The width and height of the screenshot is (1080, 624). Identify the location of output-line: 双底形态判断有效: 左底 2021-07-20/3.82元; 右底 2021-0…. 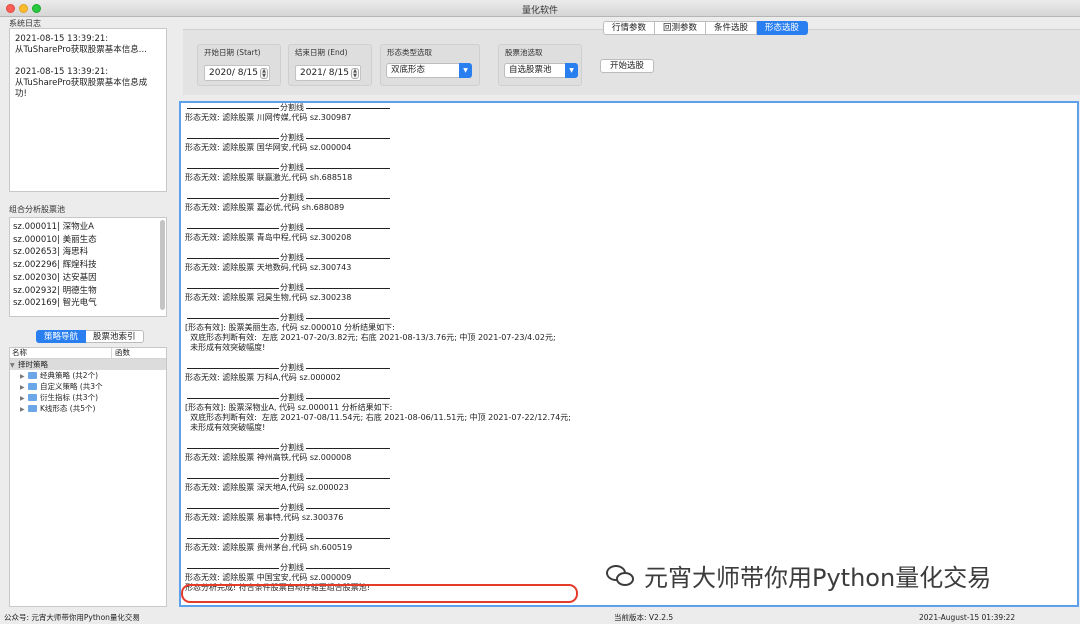
(370, 337).